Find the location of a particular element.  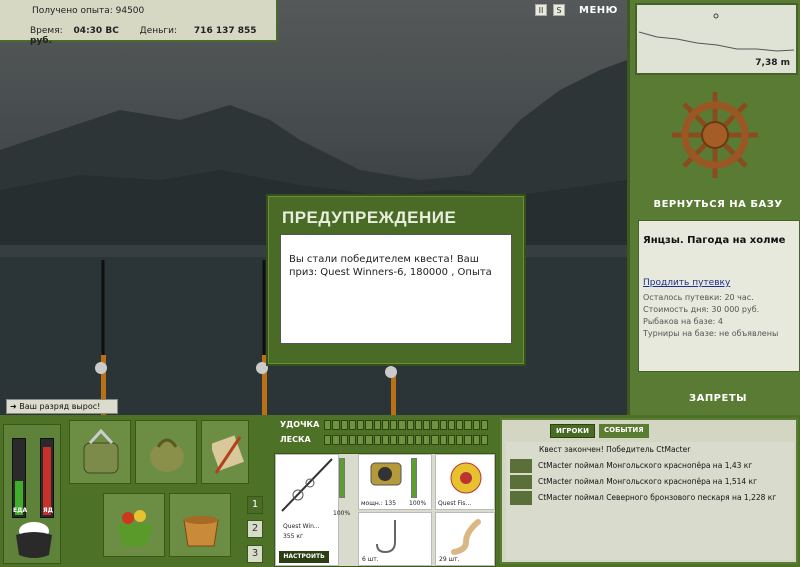

bait-tile: 29 шт. is located at coordinates (465, 539).